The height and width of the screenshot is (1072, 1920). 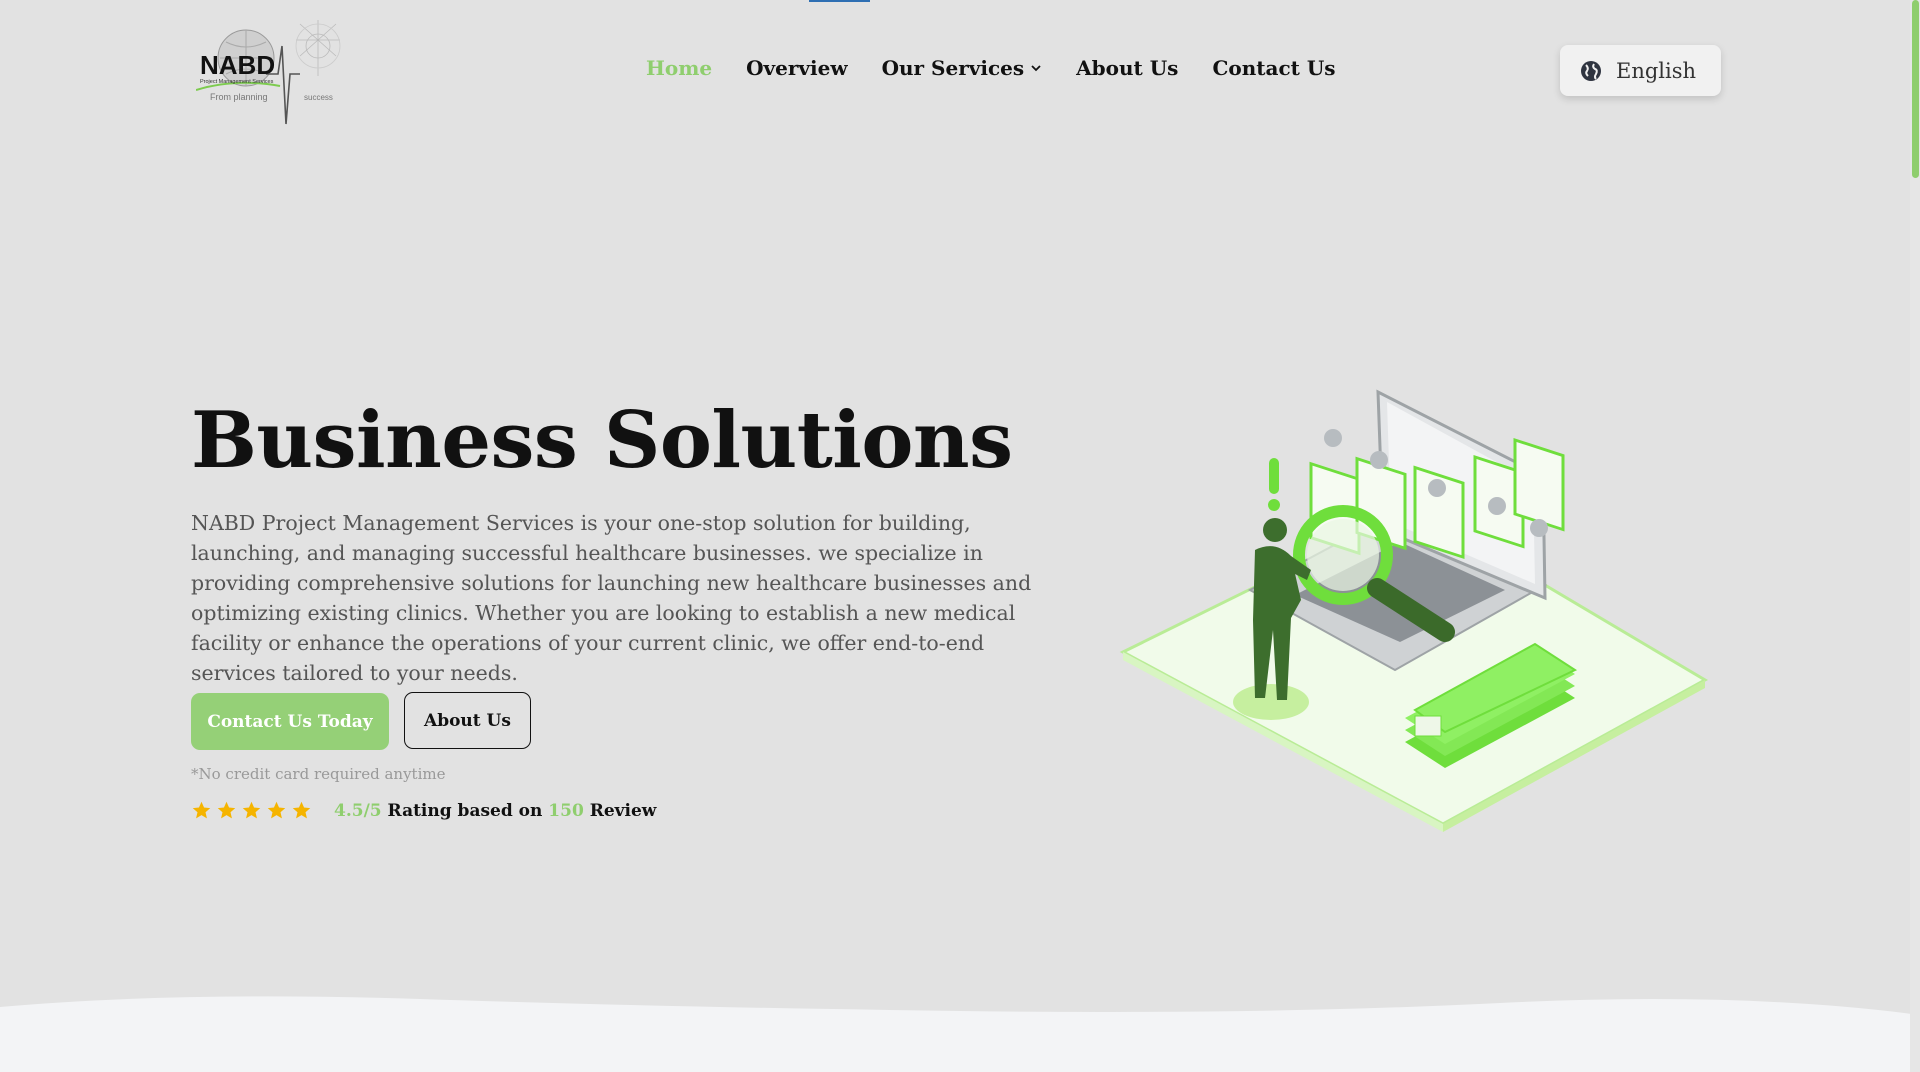 I want to click on nav-contact-us-label: Contact Us, so click(x=1274, y=68).